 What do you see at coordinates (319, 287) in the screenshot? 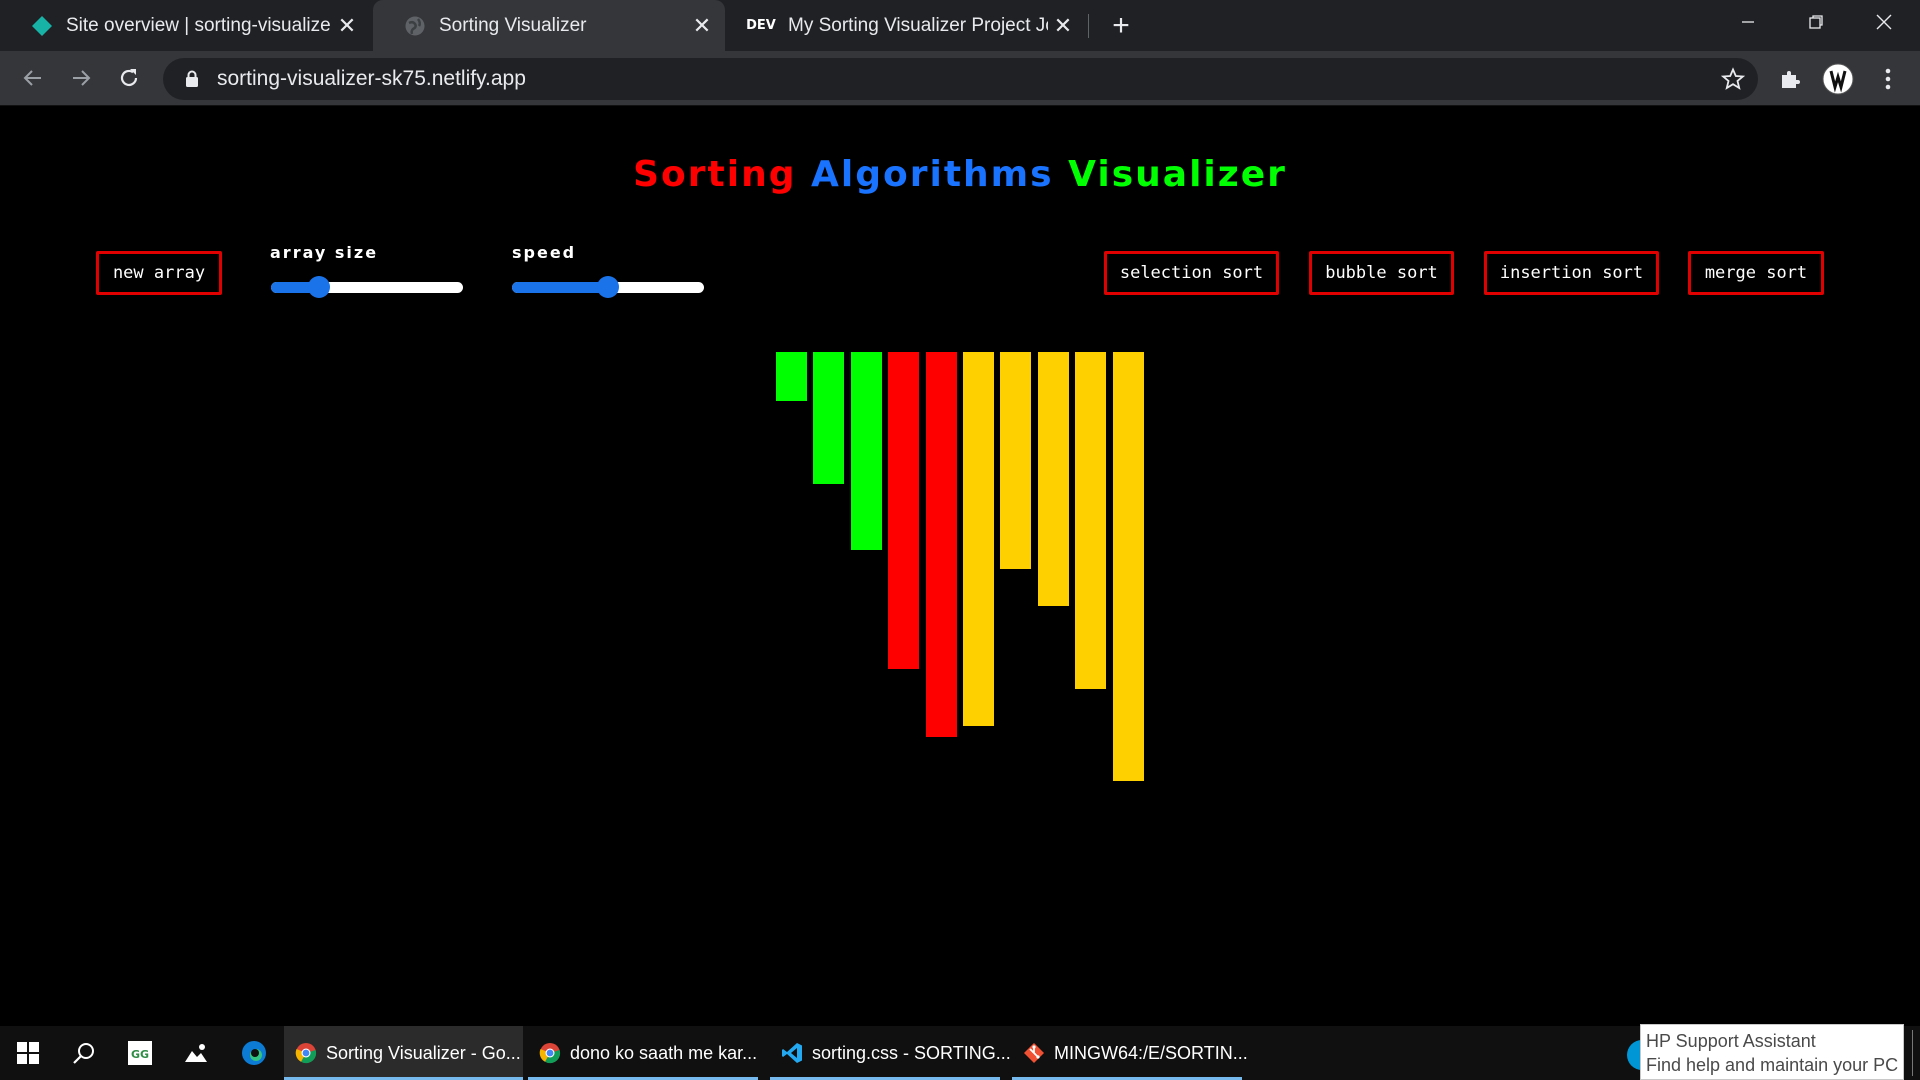
I see `array-size-slider-thumb` at bounding box center [319, 287].